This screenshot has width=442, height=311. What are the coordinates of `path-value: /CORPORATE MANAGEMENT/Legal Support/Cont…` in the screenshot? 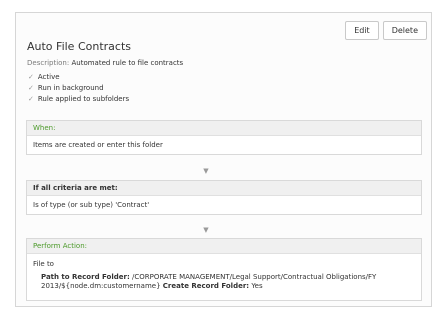 It's located at (254, 277).